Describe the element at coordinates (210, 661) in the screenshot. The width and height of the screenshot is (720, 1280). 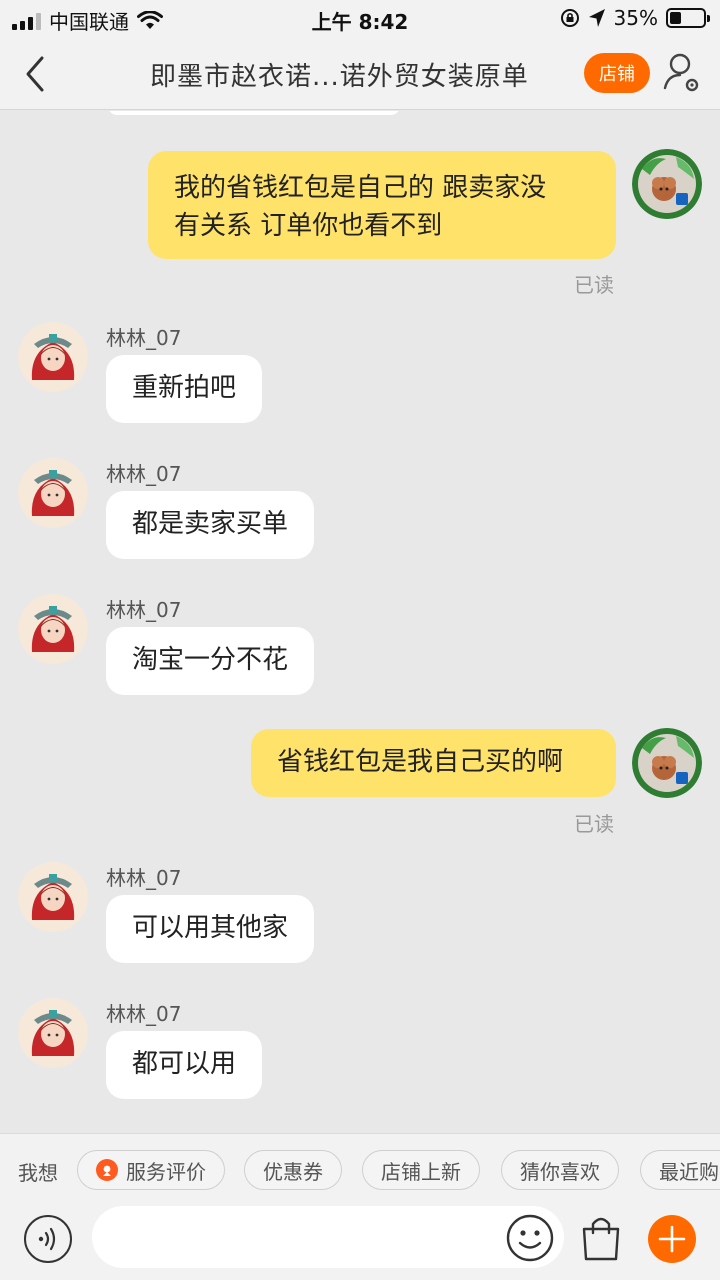
I see `message-bubble-incoming: 淘宝一分不花` at that location.